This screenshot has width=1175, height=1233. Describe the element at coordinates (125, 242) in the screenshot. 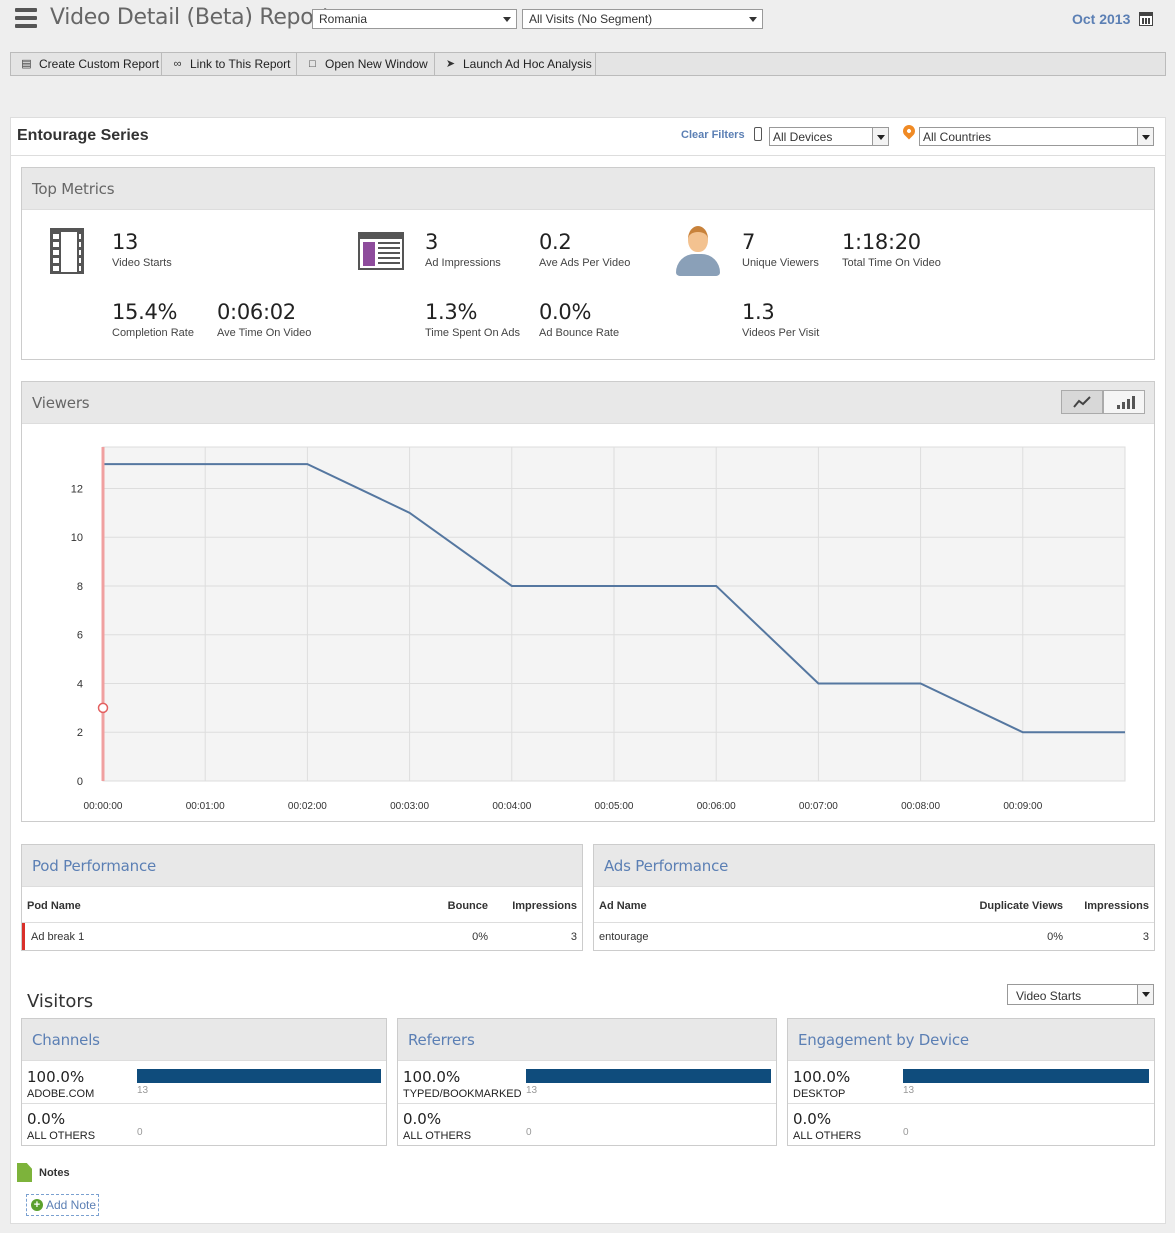

I see `metric-value: 13` at that location.